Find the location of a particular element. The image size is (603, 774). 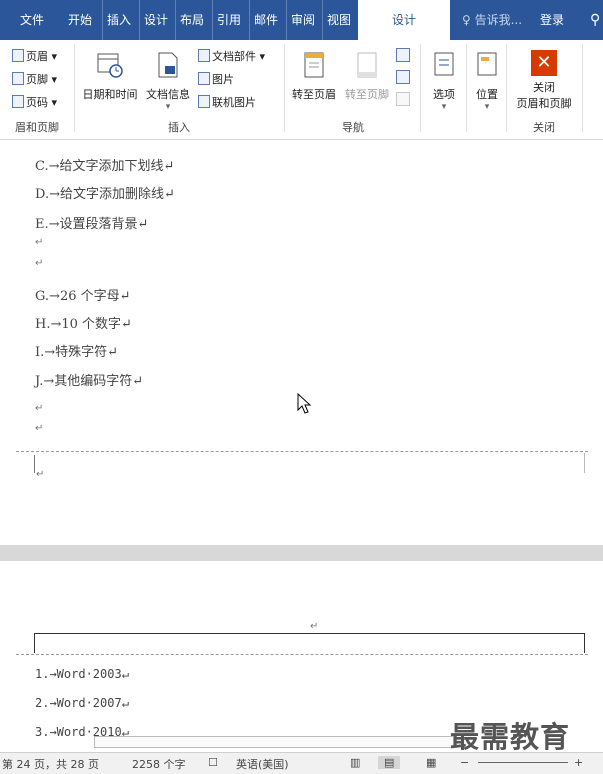

person-icon: ⚲ is located at coordinates (595, 20).